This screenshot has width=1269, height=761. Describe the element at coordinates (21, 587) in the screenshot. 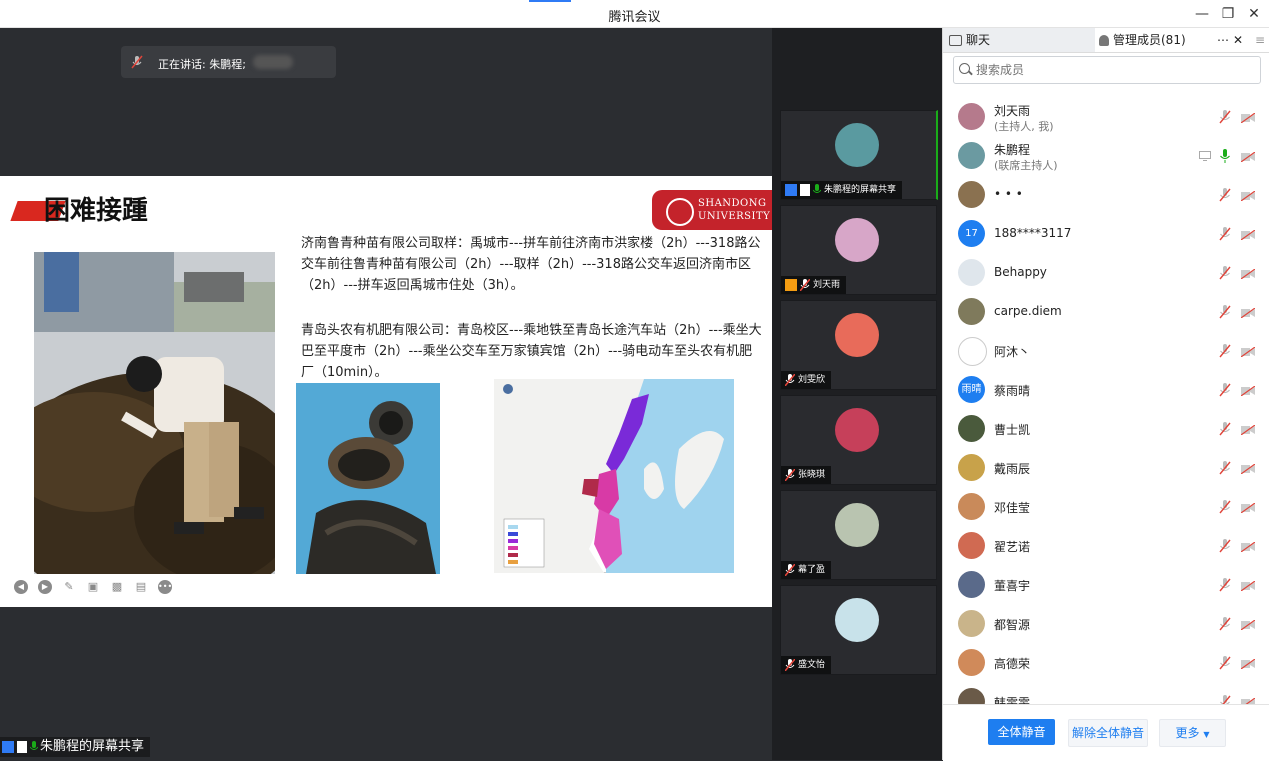

I see `prev-slide-button: ◀` at that location.